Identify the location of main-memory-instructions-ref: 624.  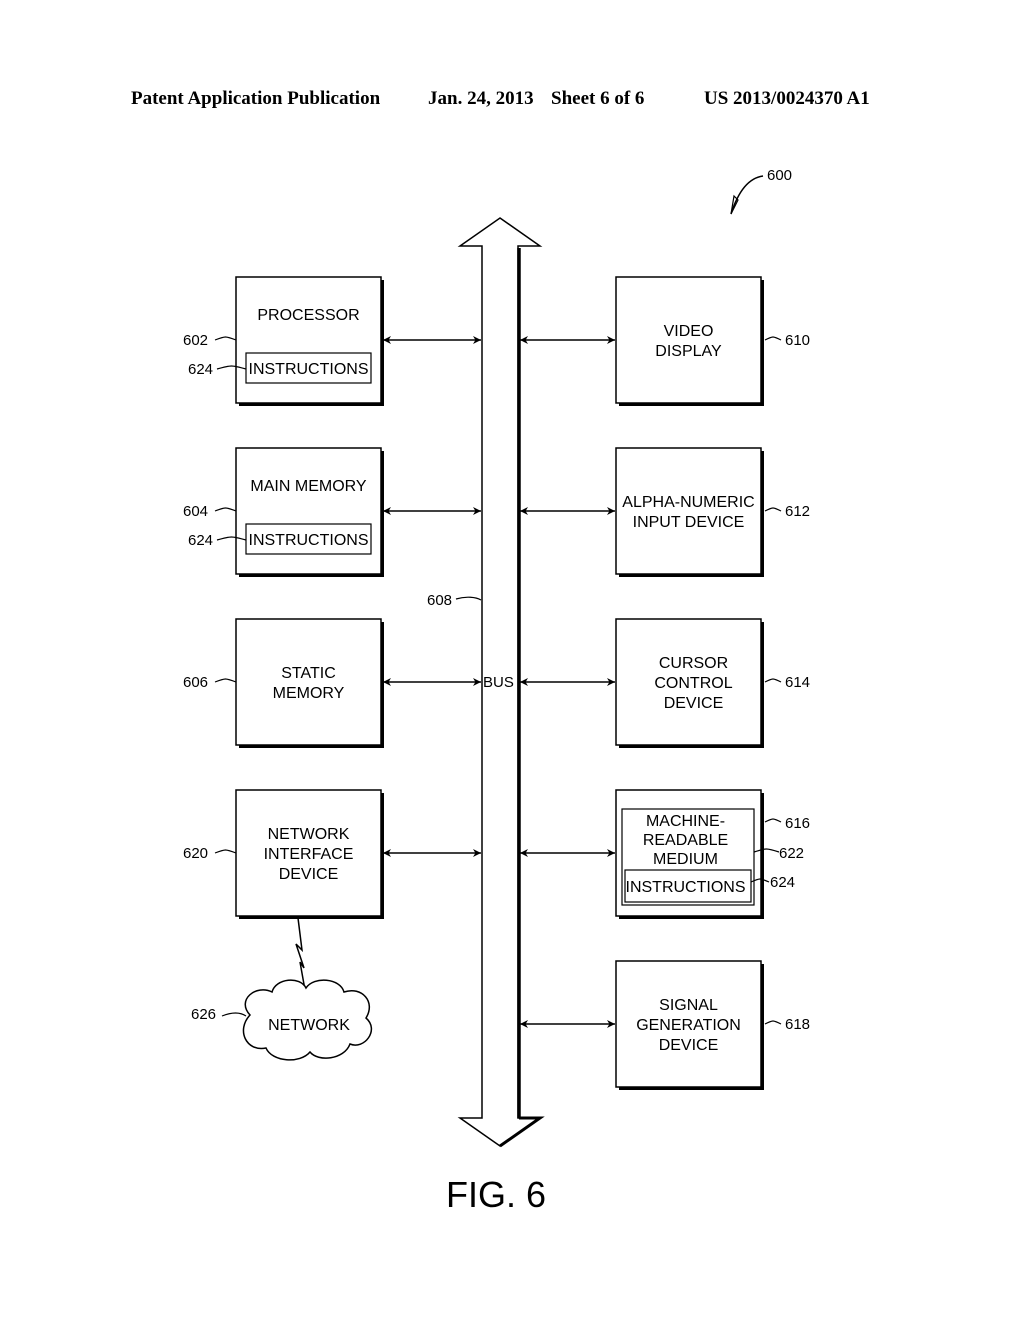
(200, 540).